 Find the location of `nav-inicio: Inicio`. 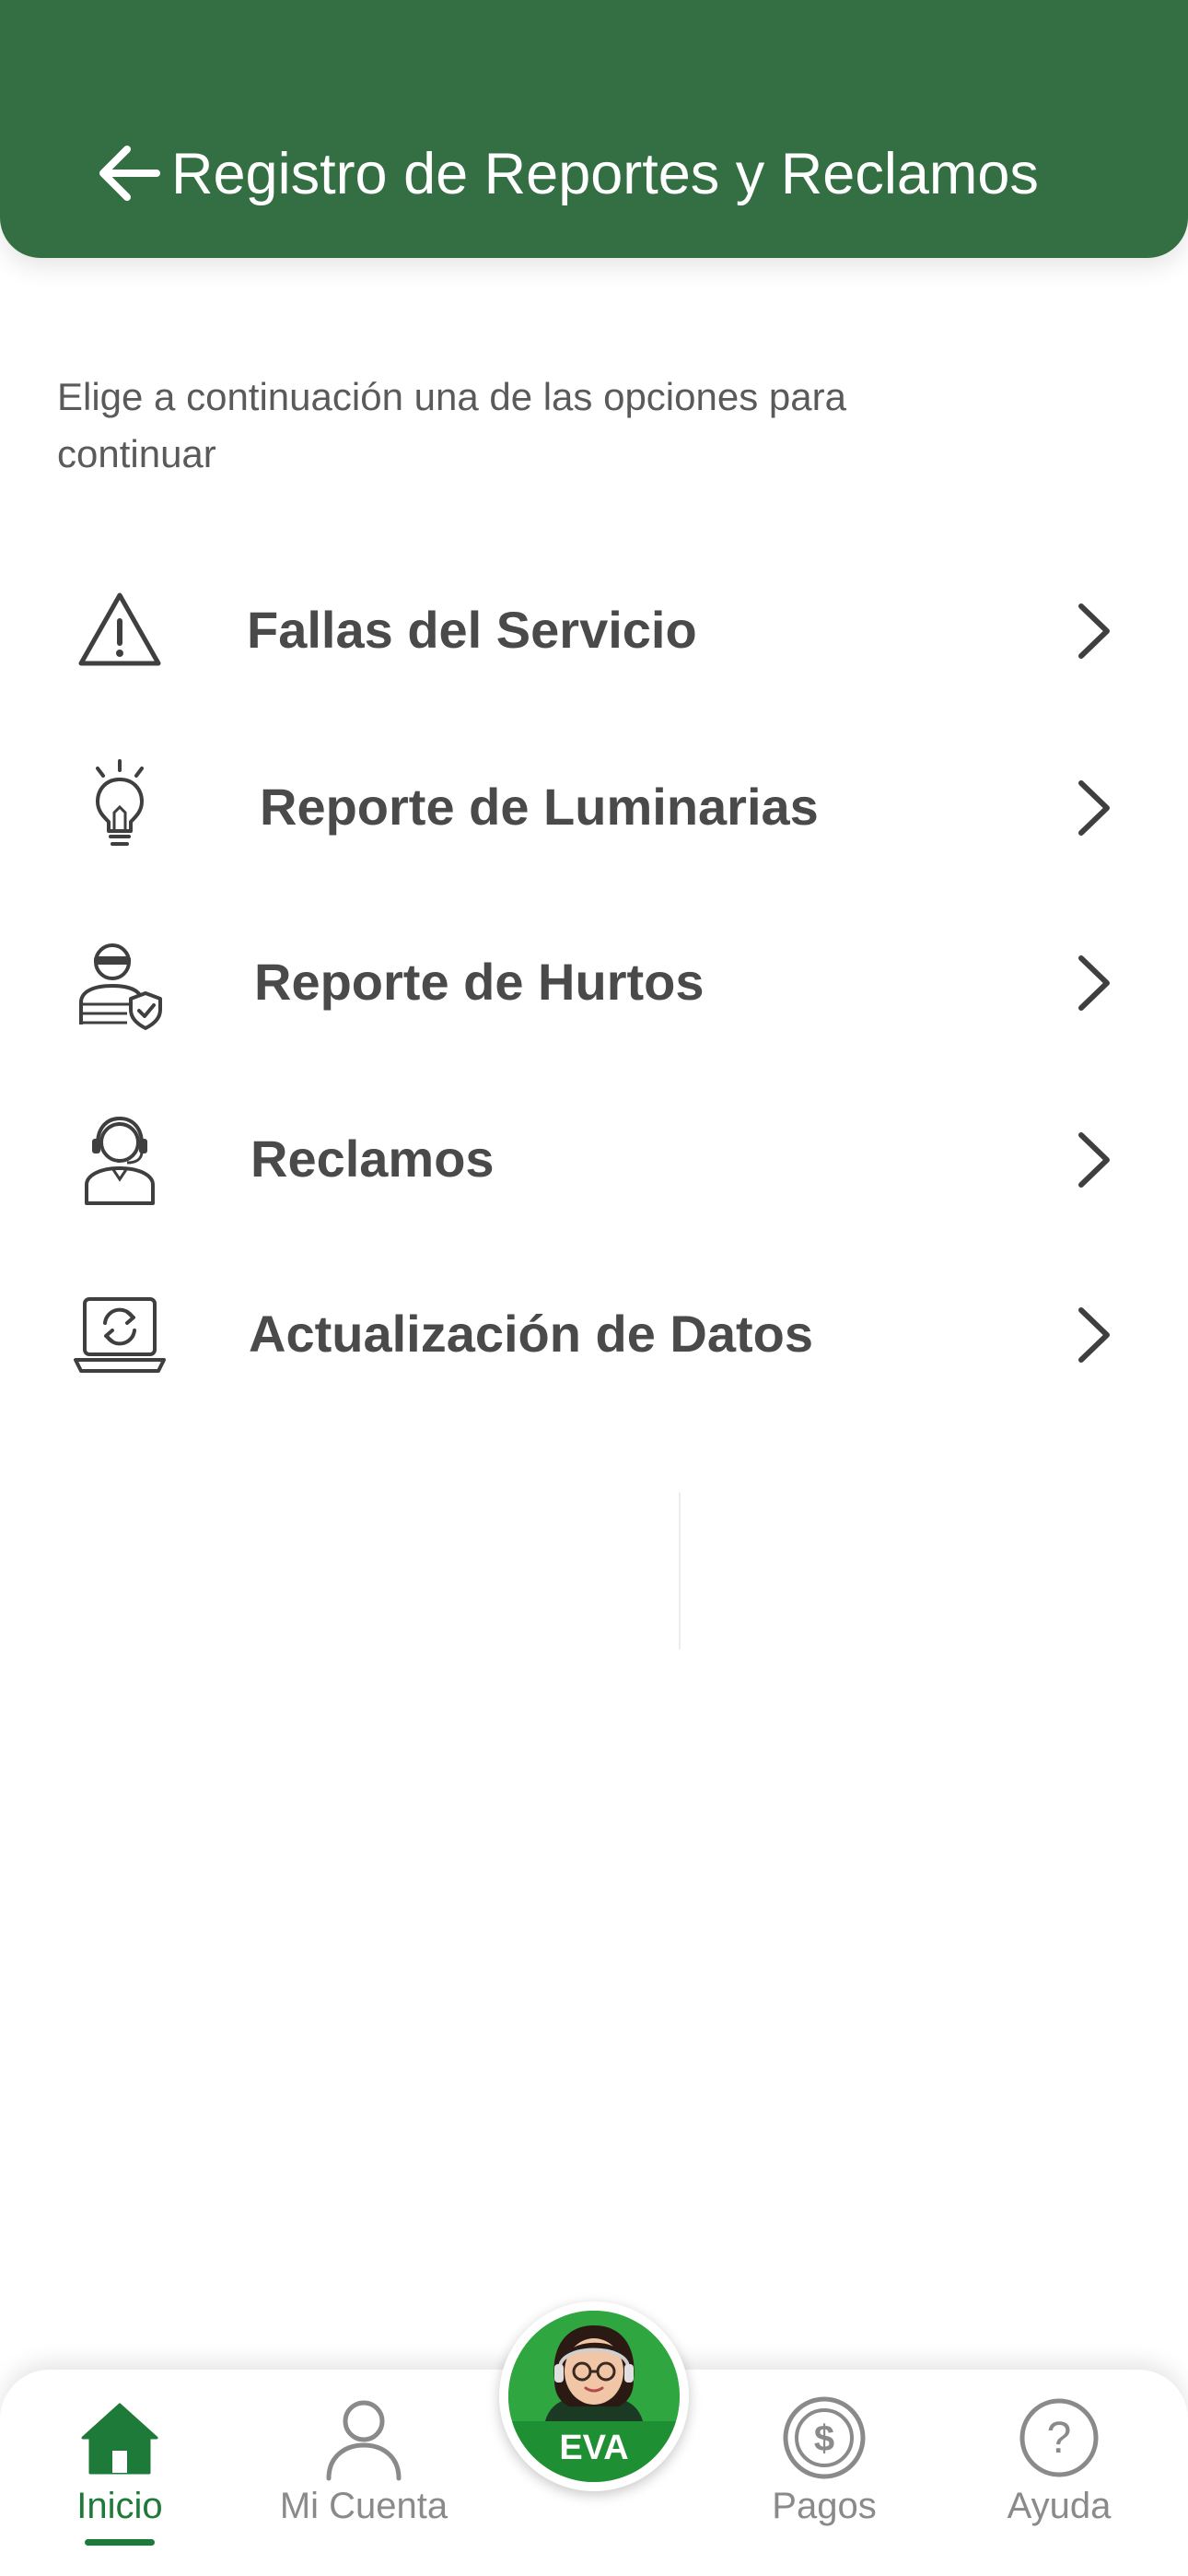

nav-inicio: Inicio is located at coordinates (119, 2473).